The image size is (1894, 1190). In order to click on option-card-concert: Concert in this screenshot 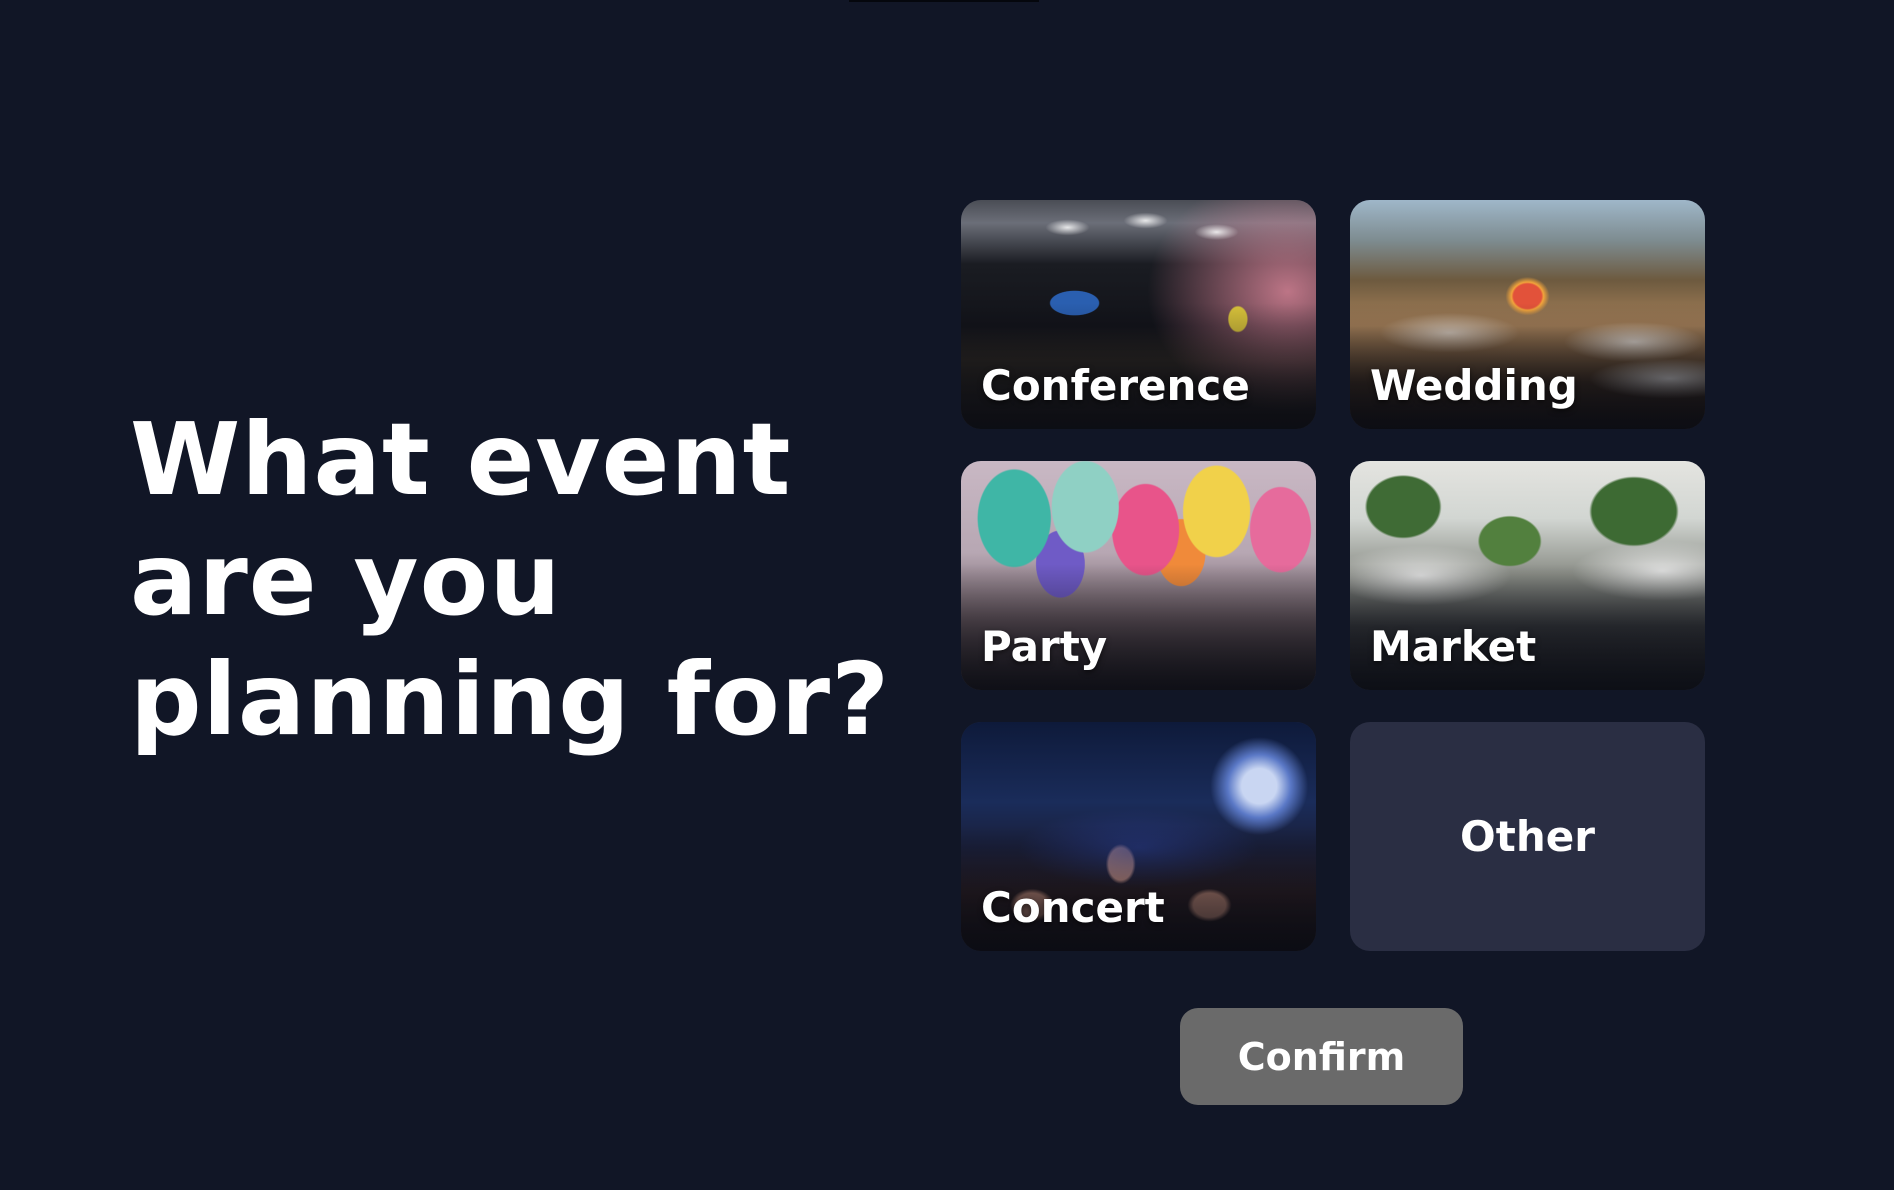, I will do `click(1138, 836)`.